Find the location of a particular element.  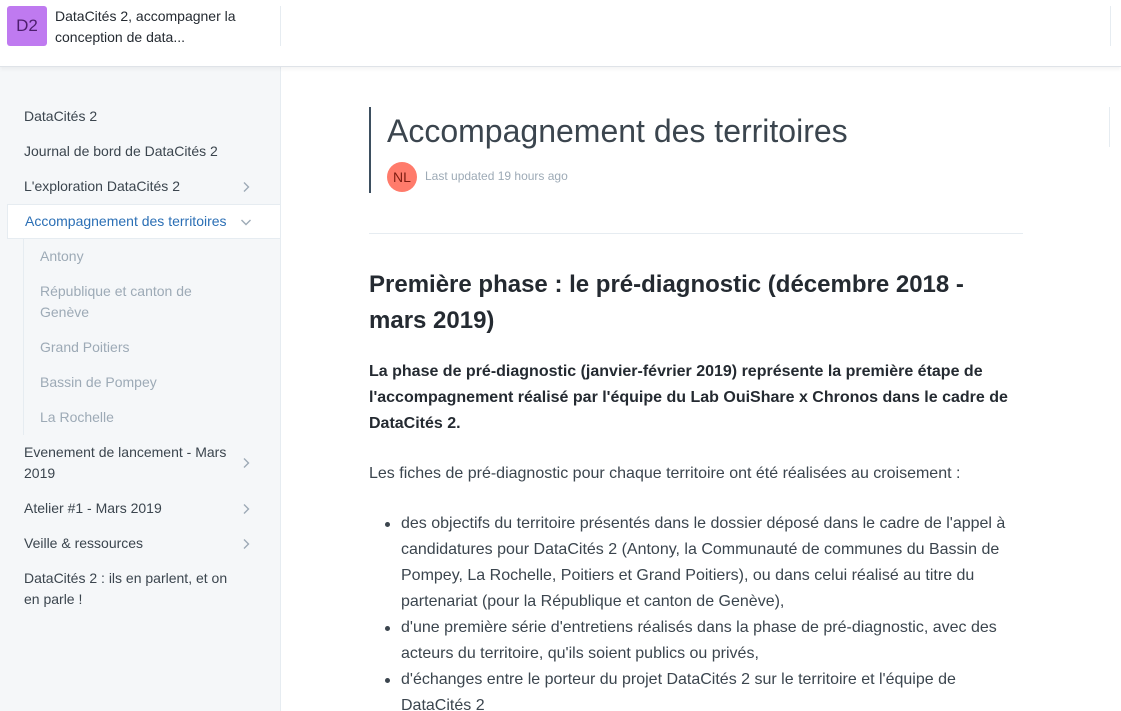

sidebar-item-evenement-lancement: Evenement de lancement - Mars 2019 is located at coordinates (143, 463).